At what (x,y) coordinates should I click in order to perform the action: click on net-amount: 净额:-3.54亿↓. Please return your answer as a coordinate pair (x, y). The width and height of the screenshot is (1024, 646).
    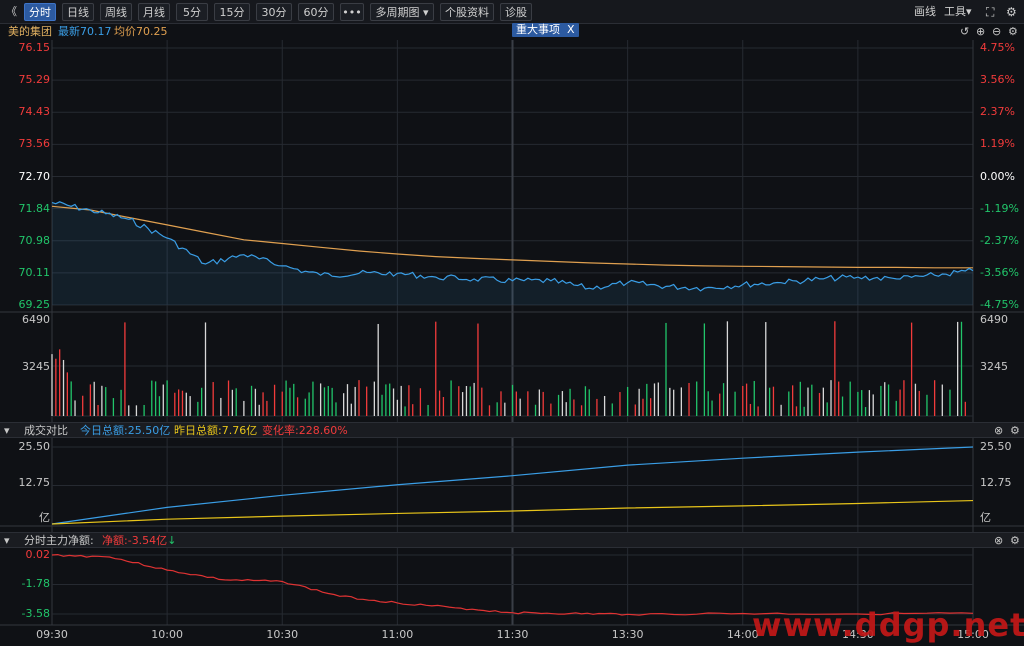
    Looking at the image, I should click on (139, 541).